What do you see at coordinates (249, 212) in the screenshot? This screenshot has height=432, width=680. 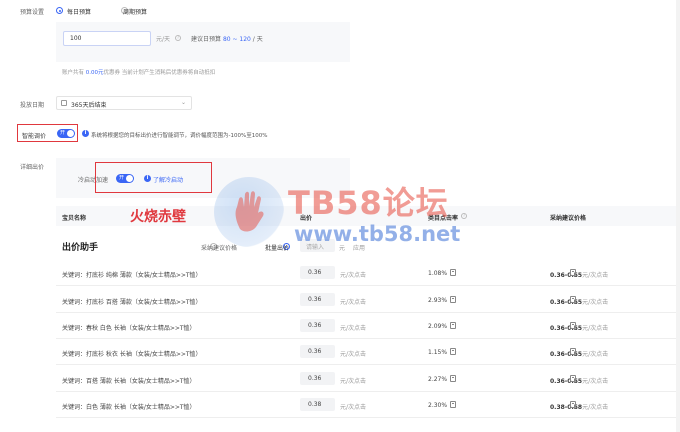 I see `watermark-logo-icon` at bounding box center [249, 212].